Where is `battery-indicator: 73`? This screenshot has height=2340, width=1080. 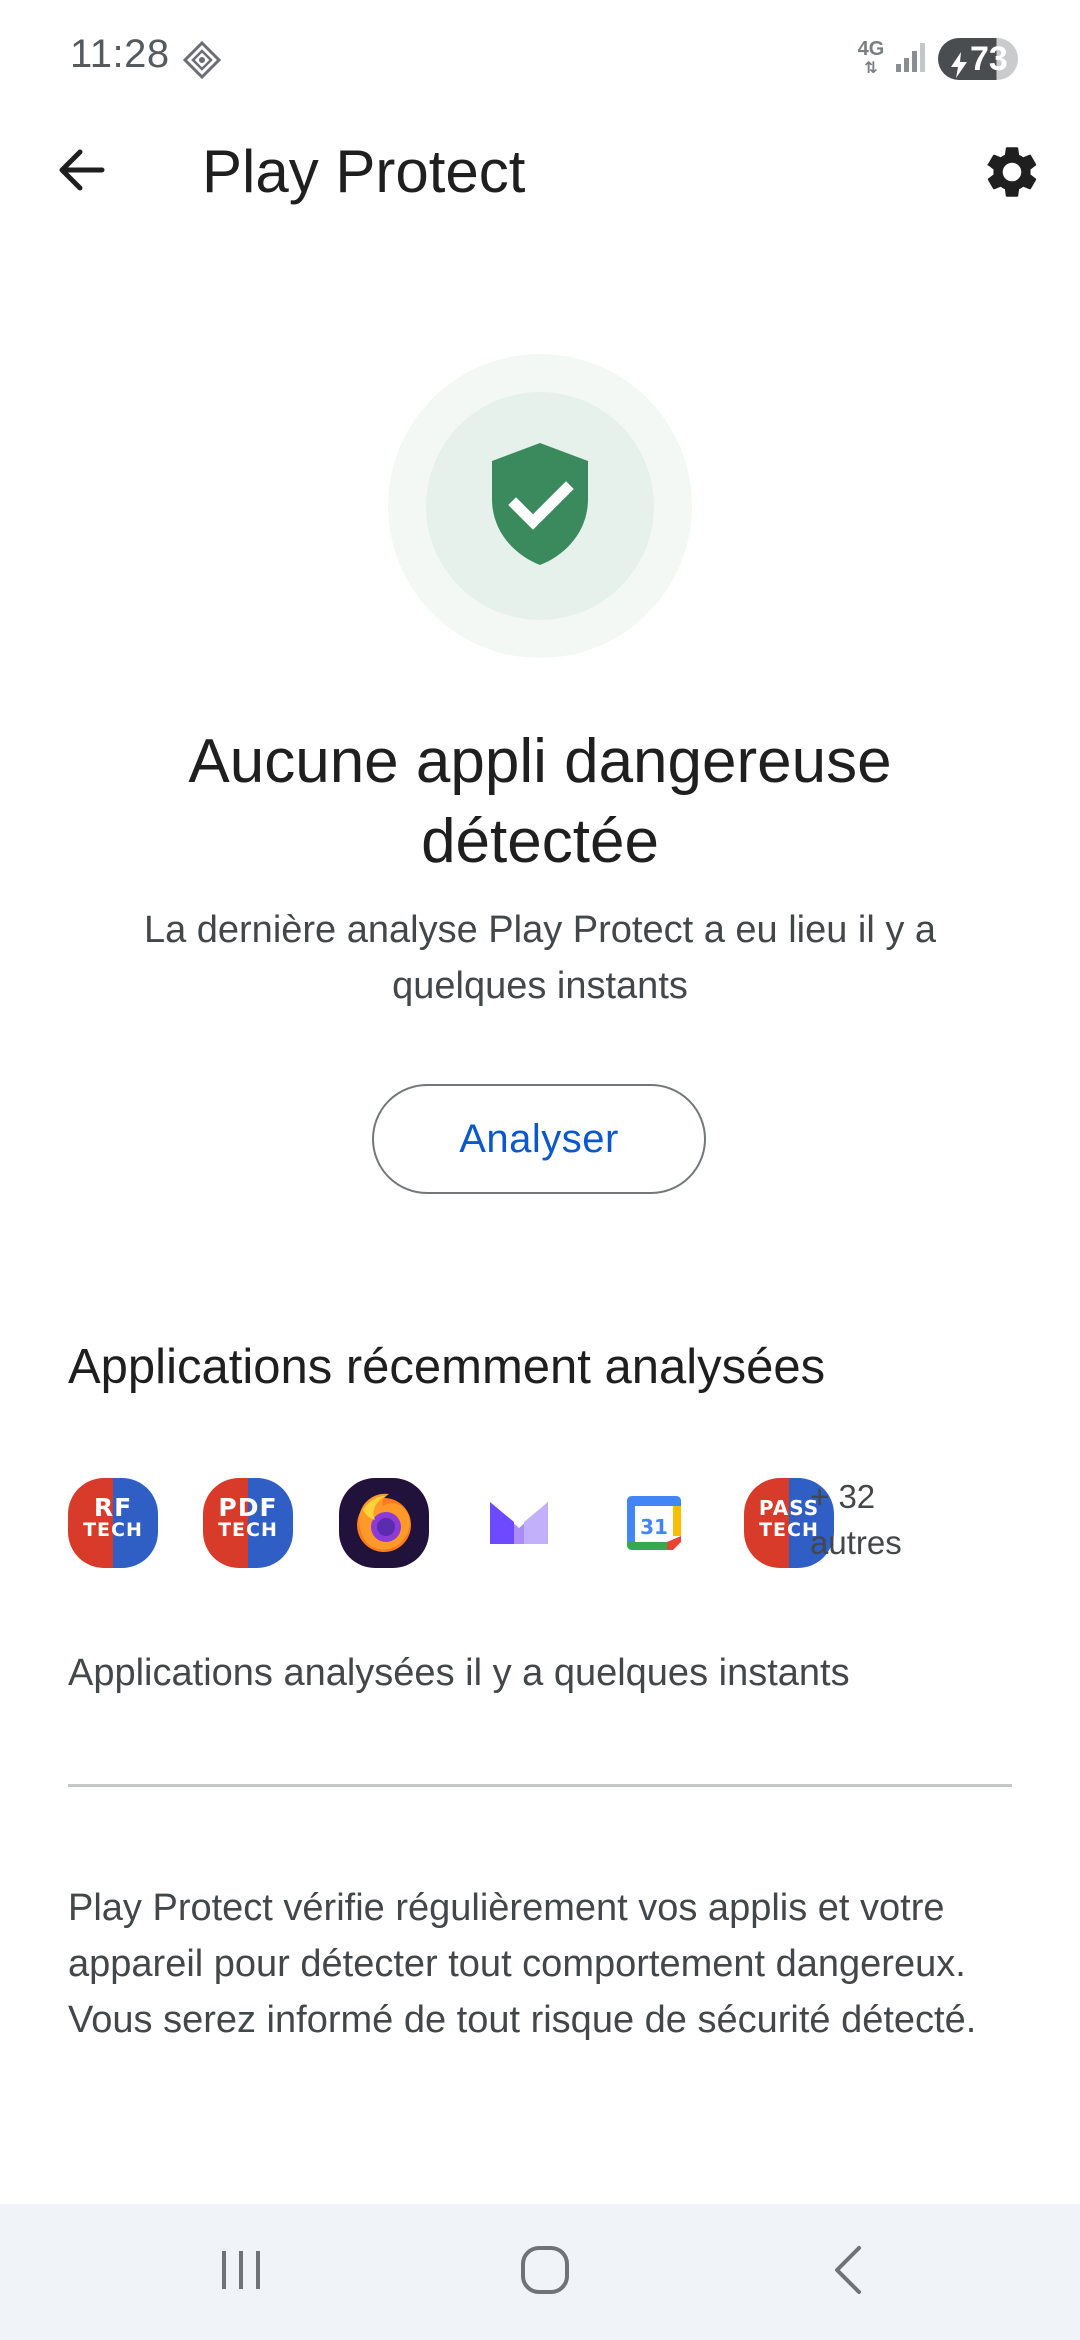
battery-indicator: 73 is located at coordinates (978, 59).